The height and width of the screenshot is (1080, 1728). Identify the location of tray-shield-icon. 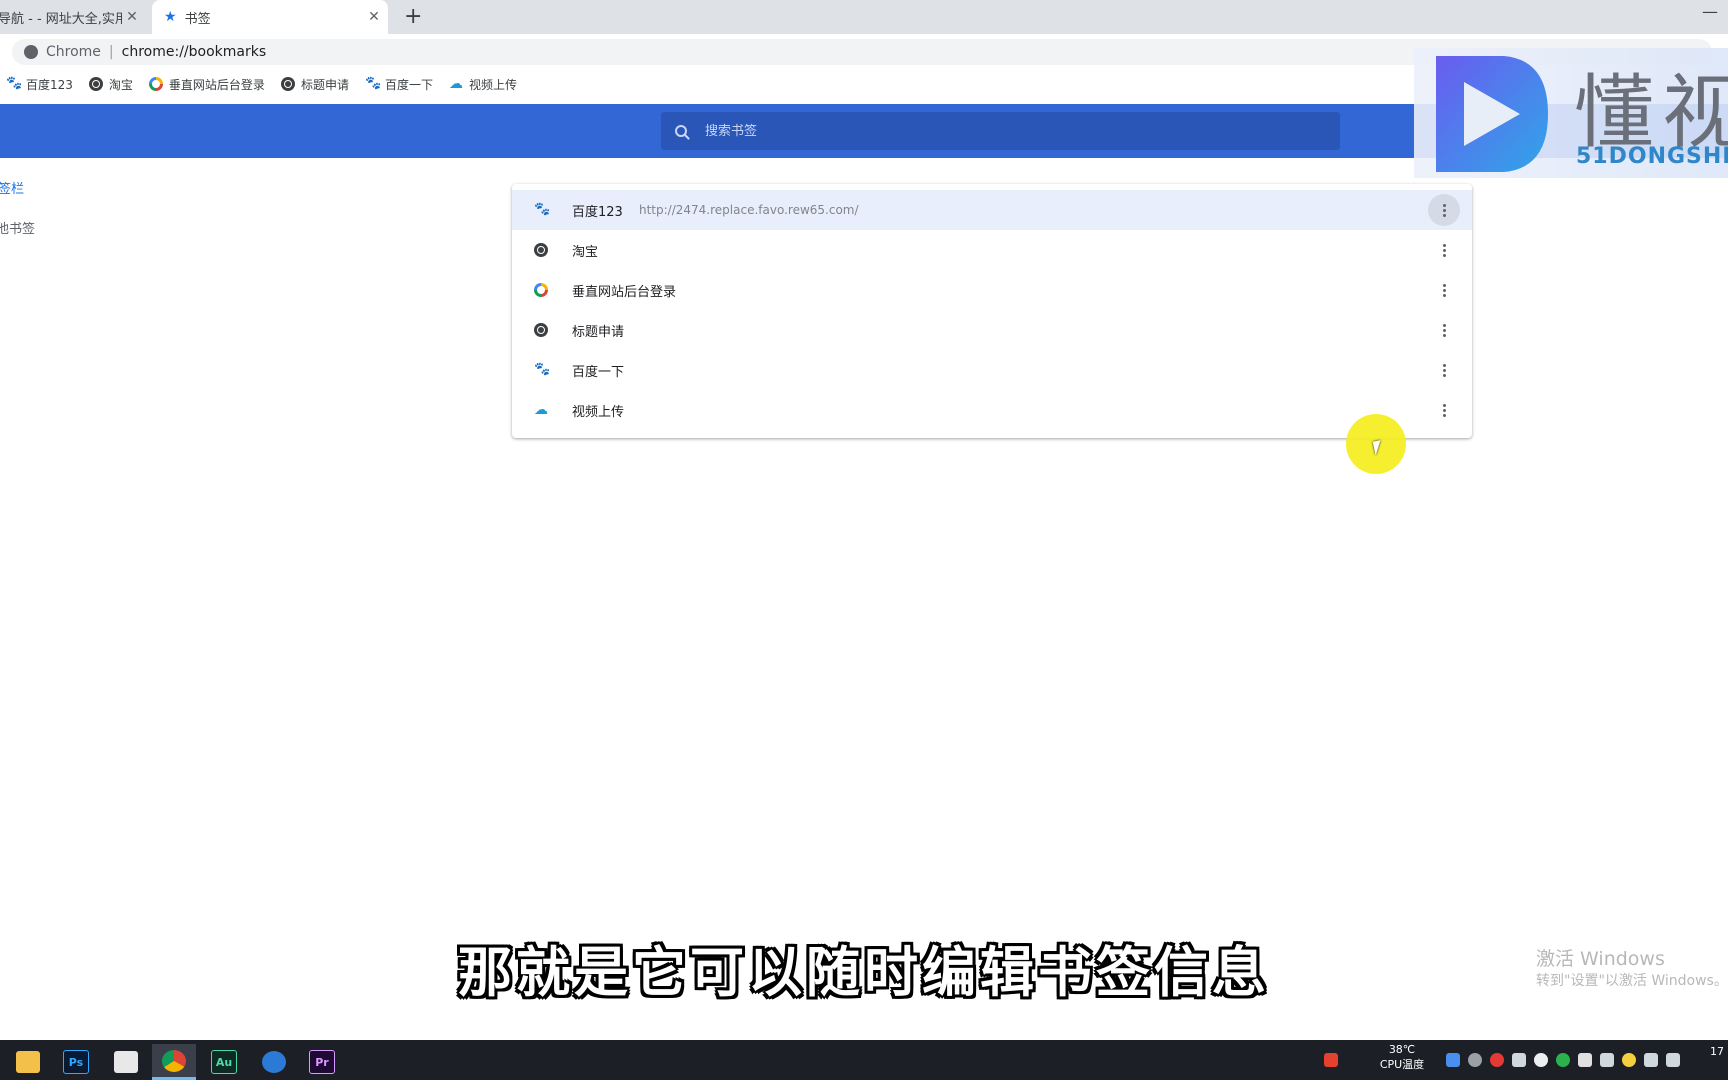
(1585, 1060).